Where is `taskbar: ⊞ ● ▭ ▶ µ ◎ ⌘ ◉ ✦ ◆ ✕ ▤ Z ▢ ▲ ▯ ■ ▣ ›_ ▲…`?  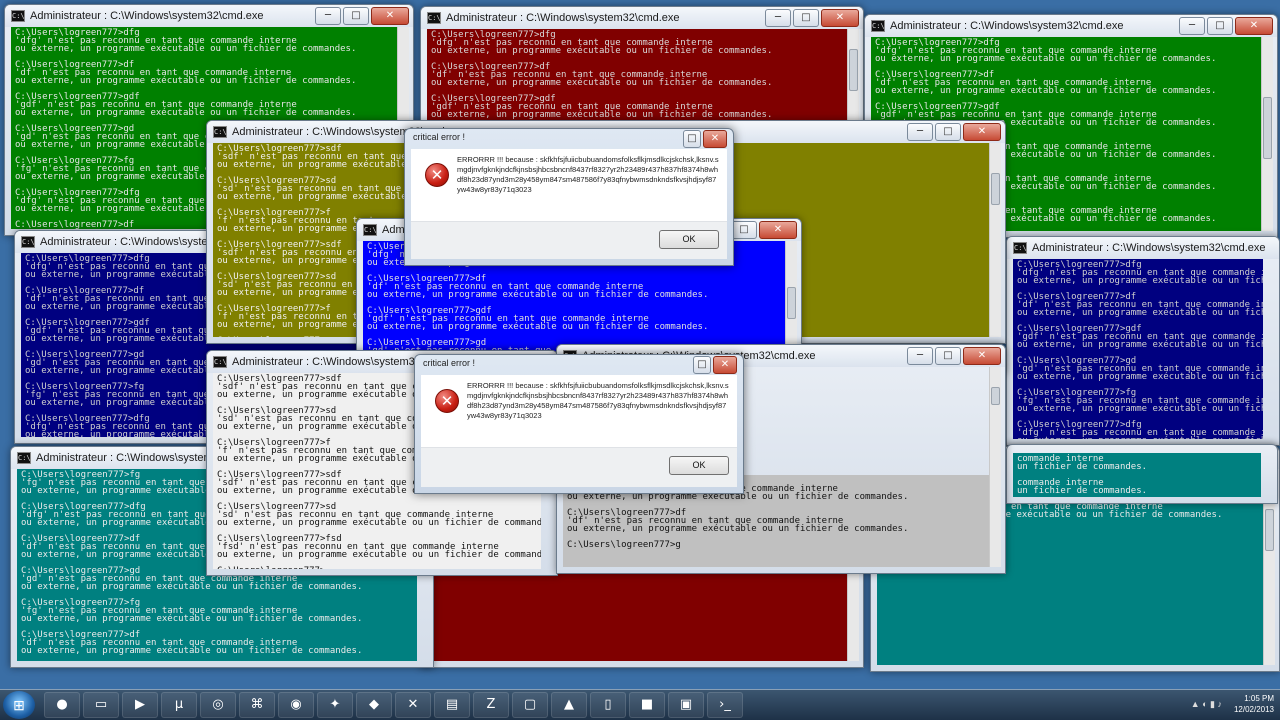 taskbar: ⊞ ● ▭ ▶ µ ◎ ⌘ ◉ ✦ ◆ ✕ ▤ Z ▢ ▲ ▯ ■ ▣ ›_ ▲… is located at coordinates (640, 704).